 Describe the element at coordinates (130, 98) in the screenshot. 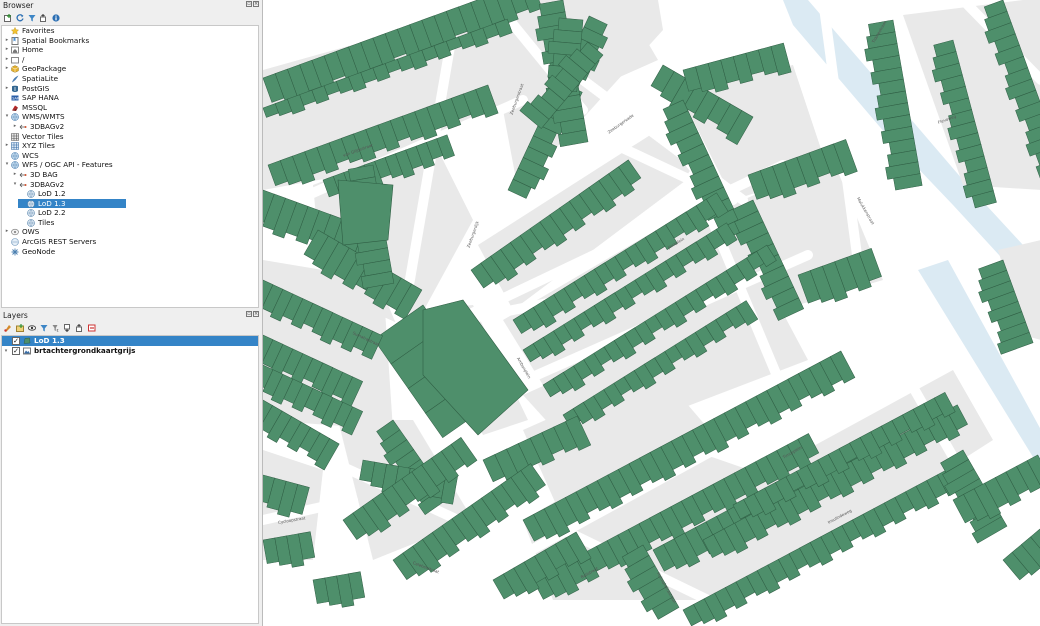

I see `browser-item: SAP SAP HANA` at that location.